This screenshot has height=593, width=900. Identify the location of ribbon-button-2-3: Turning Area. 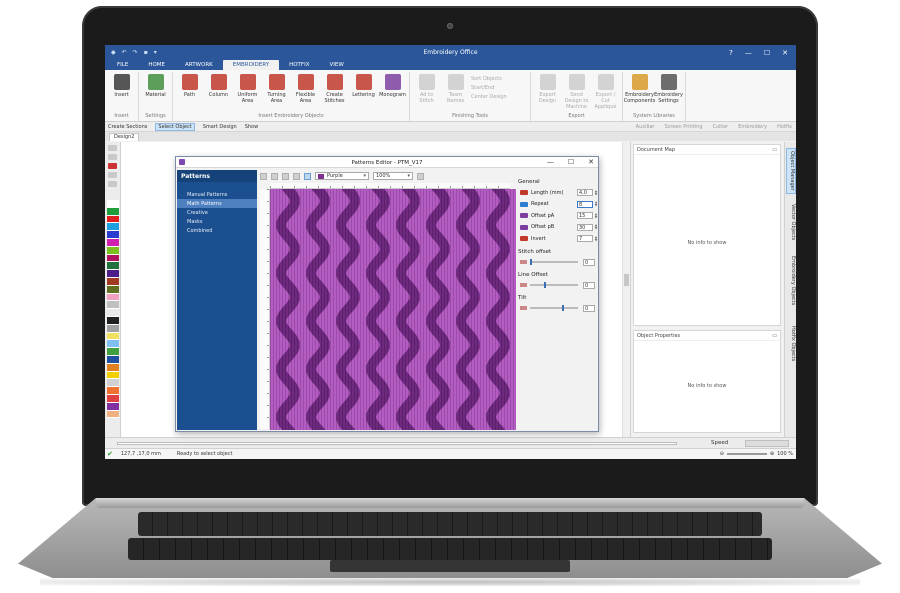
(276, 92).